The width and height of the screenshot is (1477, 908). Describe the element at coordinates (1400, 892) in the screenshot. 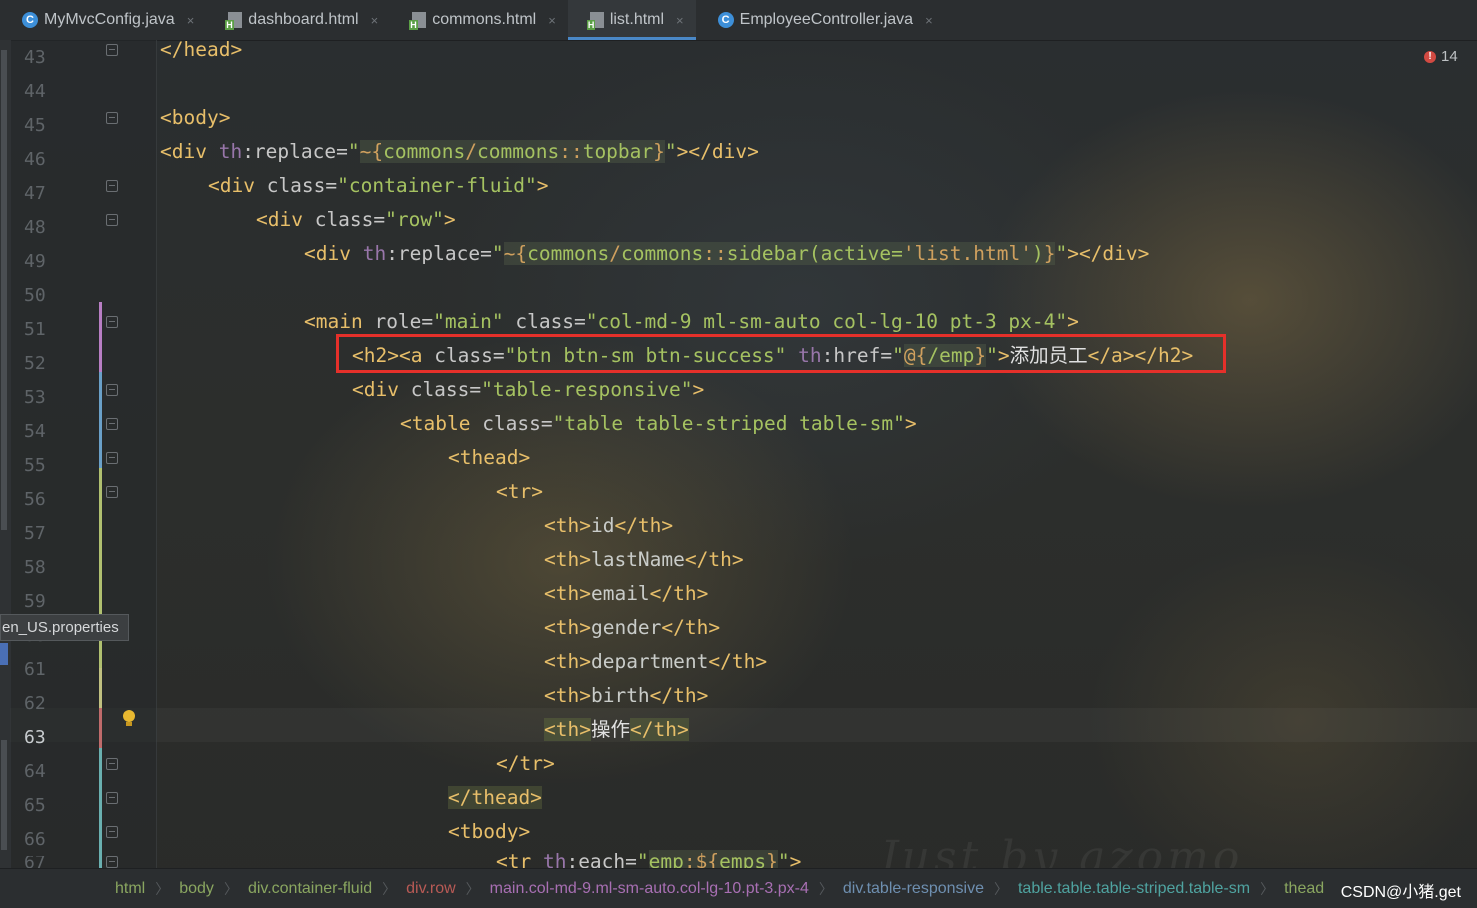

I see `csdn-watermark: CSDN@小猪.get` at that location.